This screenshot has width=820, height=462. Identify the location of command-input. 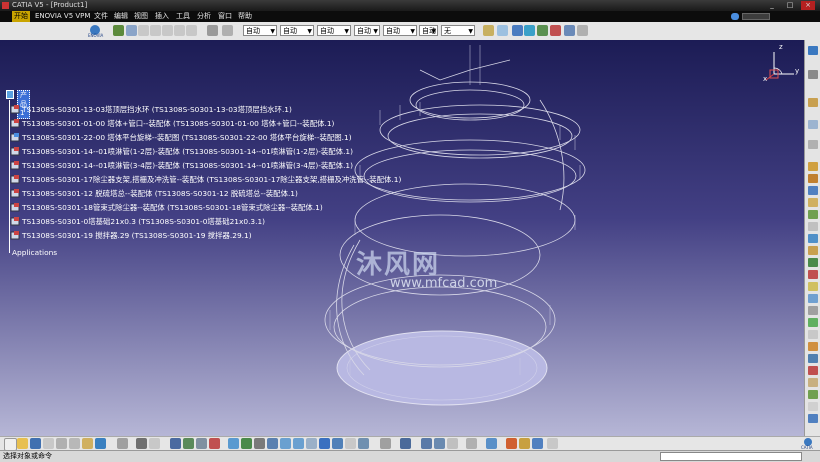
(731, 456).